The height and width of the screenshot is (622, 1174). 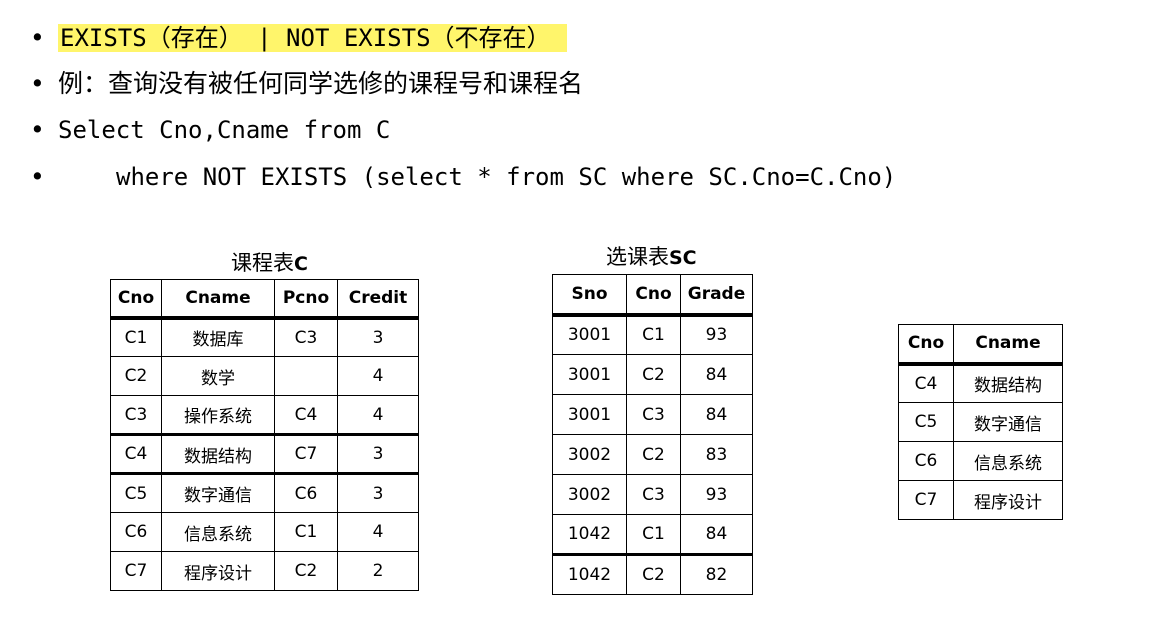 I want to click on bullet-example: • 例：查询没有被任何同学选修的课程号和课程名, so click(x=306, y=84).